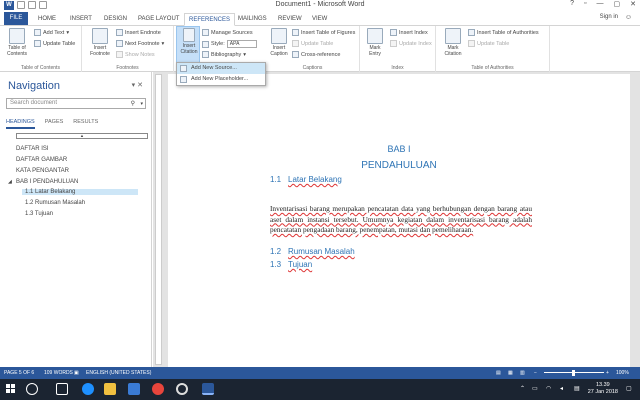  I want to click on feedback-smiley-icon: ☺, so click(628, 17).